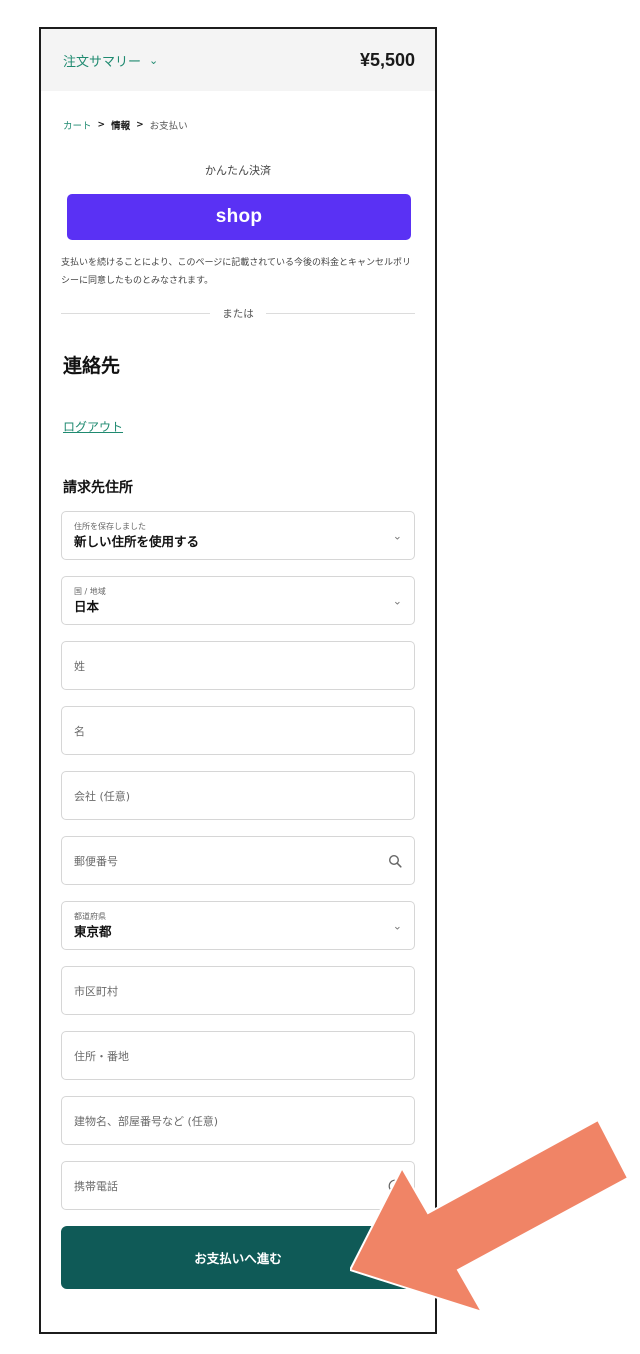  What do you see at coordinates (101, 1056) in the screenshot?
I see `address-placeholder: 住所・番地` at bounding box center [101, 1056].